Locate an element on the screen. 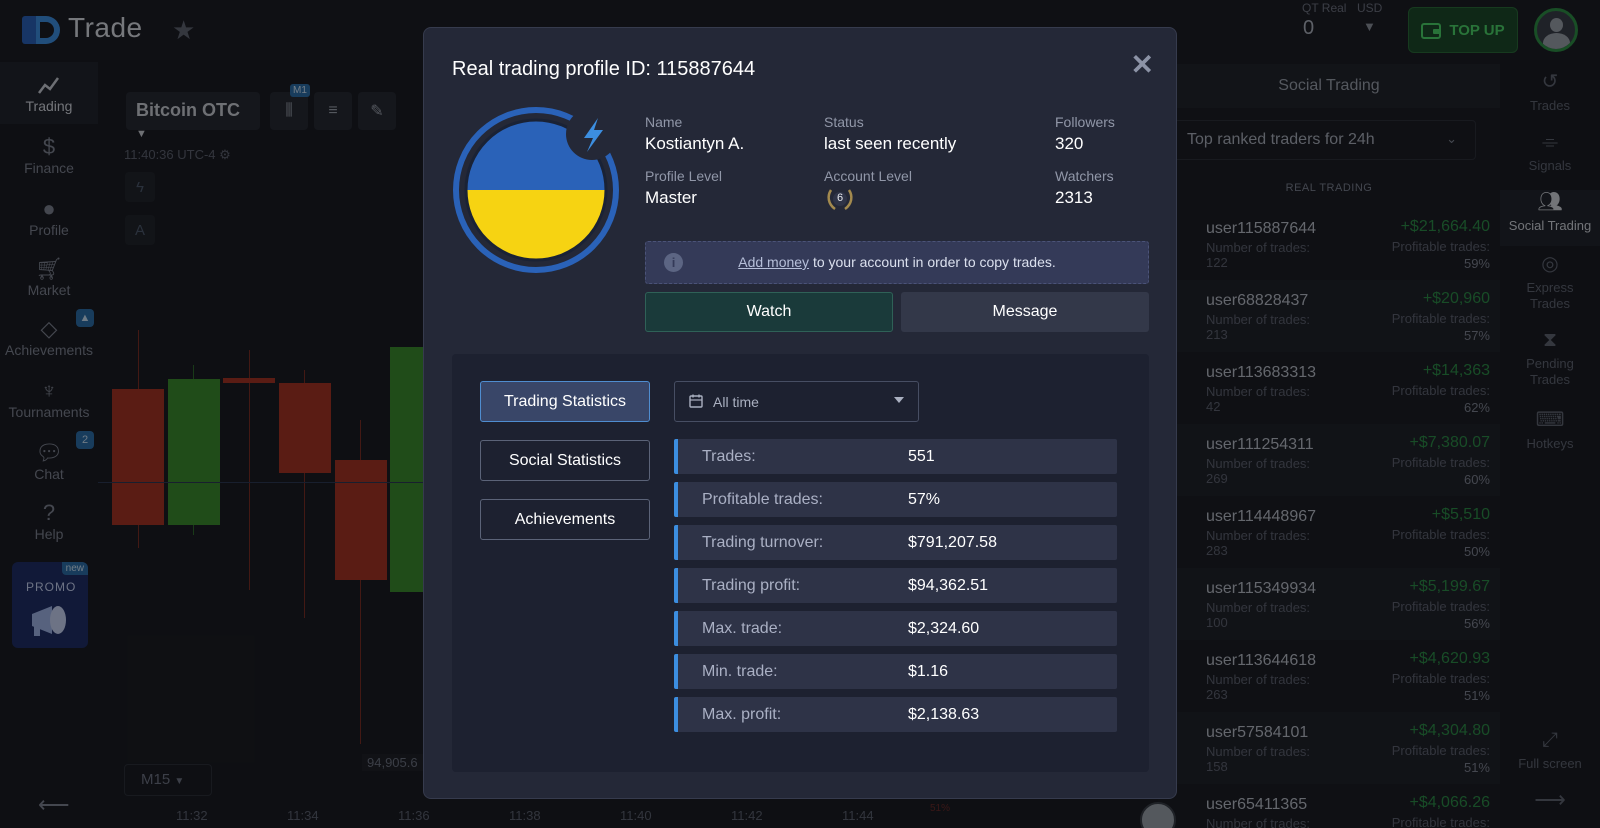 Image resolution: width=1600 pixels, height=828 pixels. stat-value: $2,324.60 is located at coordinates (944, 628).